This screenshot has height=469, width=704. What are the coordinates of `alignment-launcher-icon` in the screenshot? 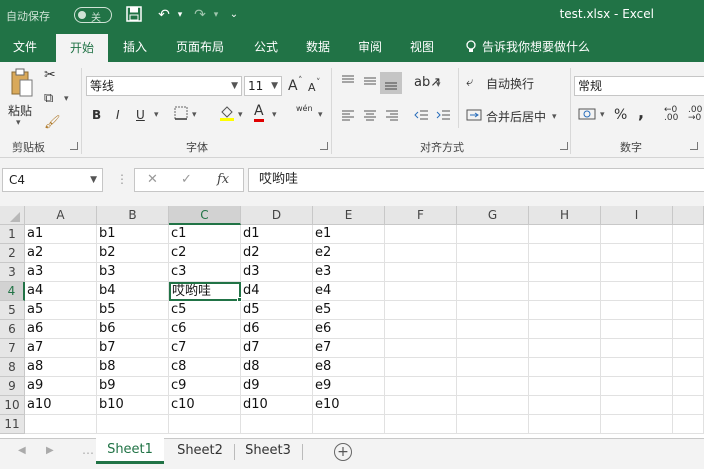 It's located at (564, 146).